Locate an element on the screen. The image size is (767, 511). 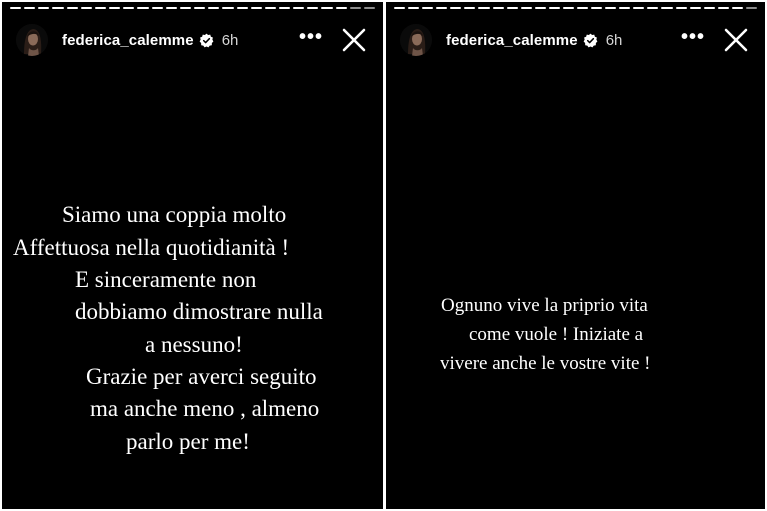
story-text-line: E sinceramente non is located at coordinates (166, 279).